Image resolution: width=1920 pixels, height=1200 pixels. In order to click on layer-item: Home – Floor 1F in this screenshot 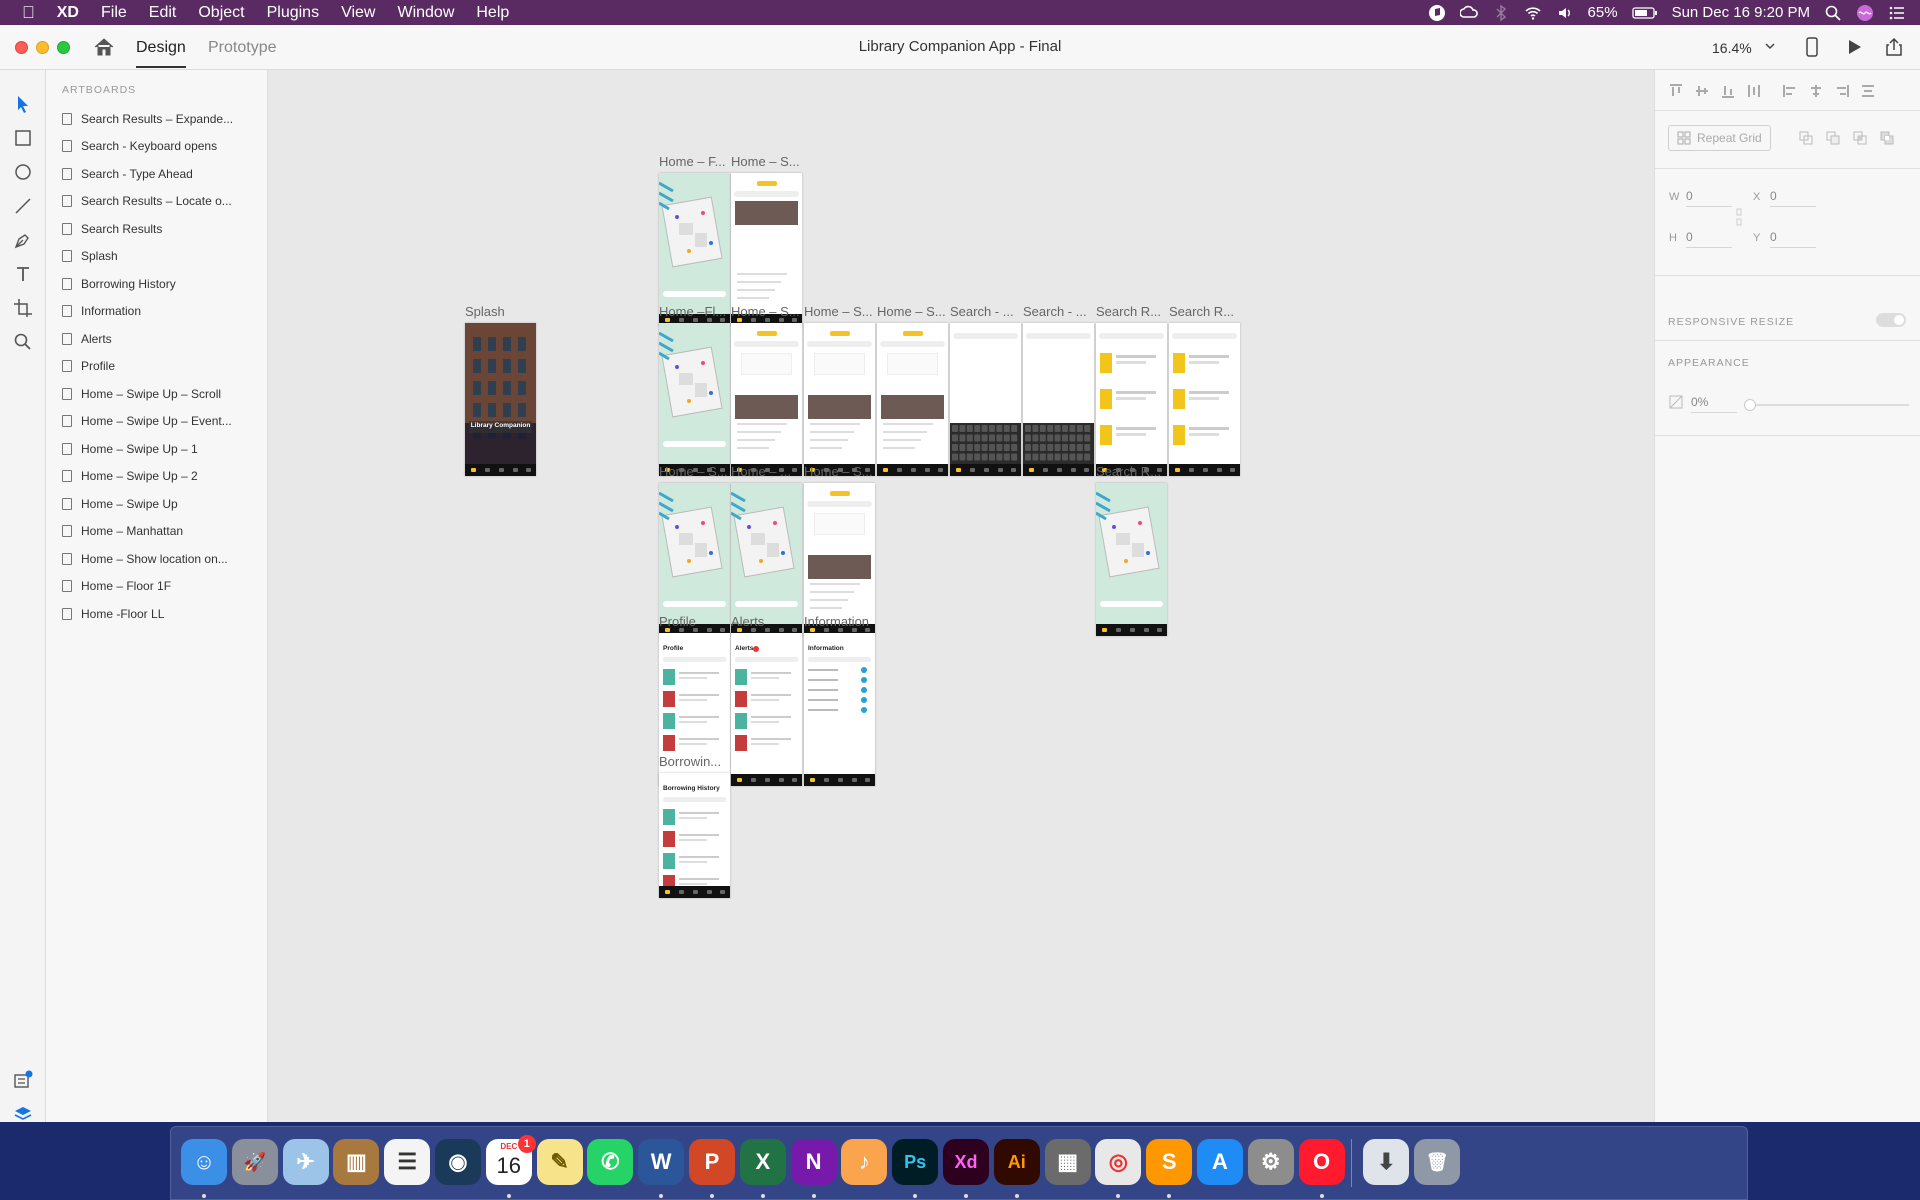, I will do `click(162, 586)`.